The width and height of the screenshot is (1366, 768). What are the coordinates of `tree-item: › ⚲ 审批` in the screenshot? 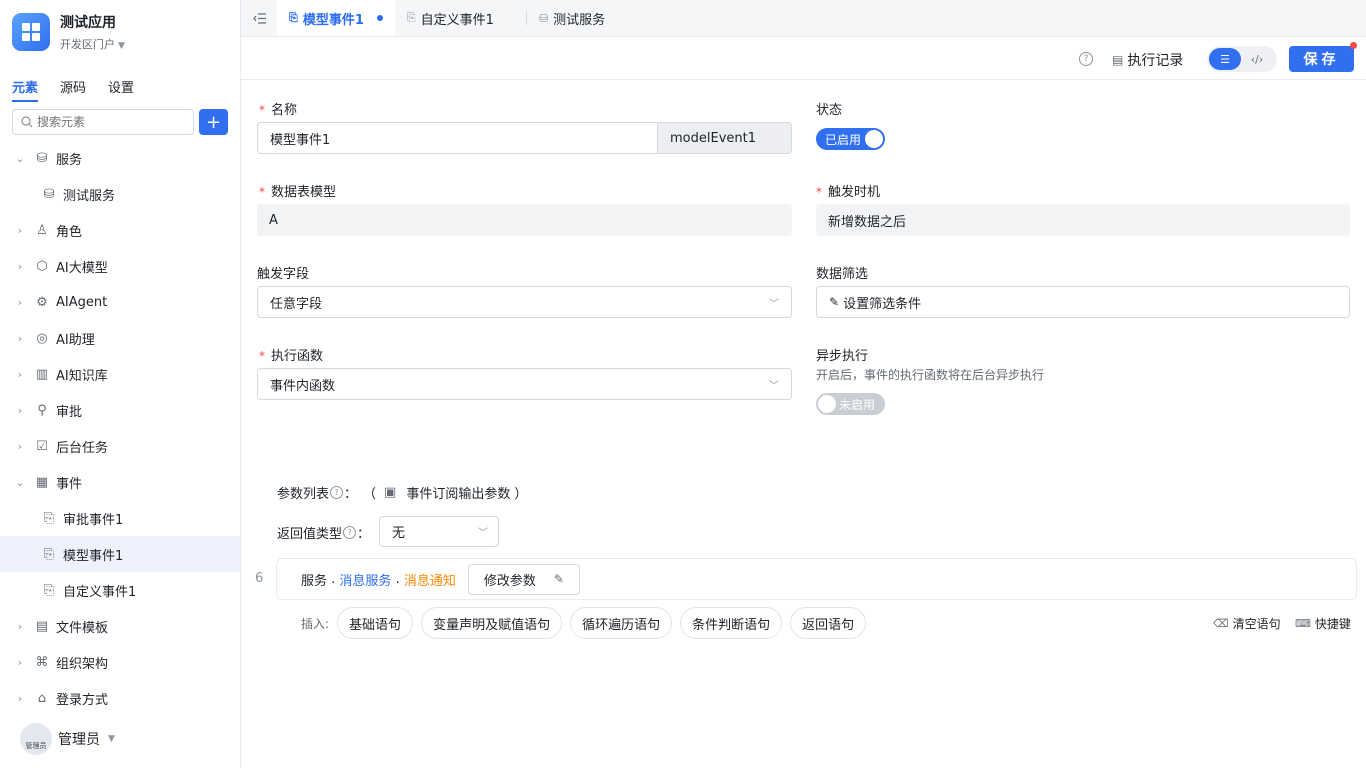 It's located at (120, 410).